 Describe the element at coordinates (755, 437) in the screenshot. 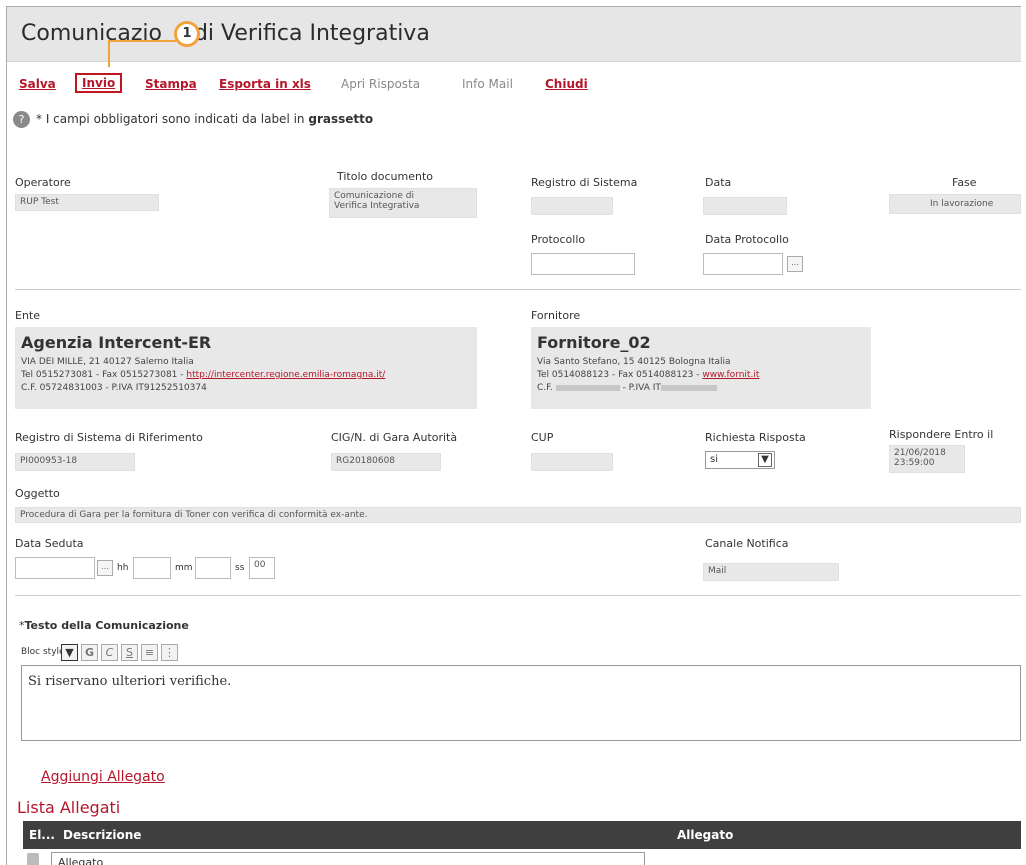

I see `richiesta-label: Richiesta Risposta` at that location.